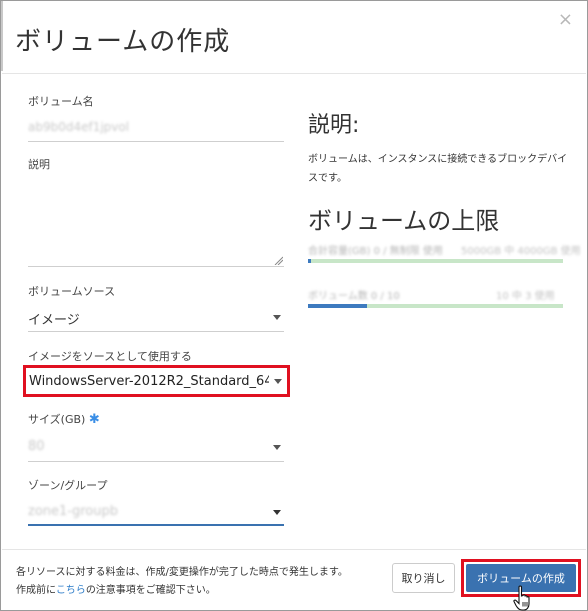 This screenshot has width=588, height=611. I want to click on volume-source-select: イメージ, so click(156, 317).